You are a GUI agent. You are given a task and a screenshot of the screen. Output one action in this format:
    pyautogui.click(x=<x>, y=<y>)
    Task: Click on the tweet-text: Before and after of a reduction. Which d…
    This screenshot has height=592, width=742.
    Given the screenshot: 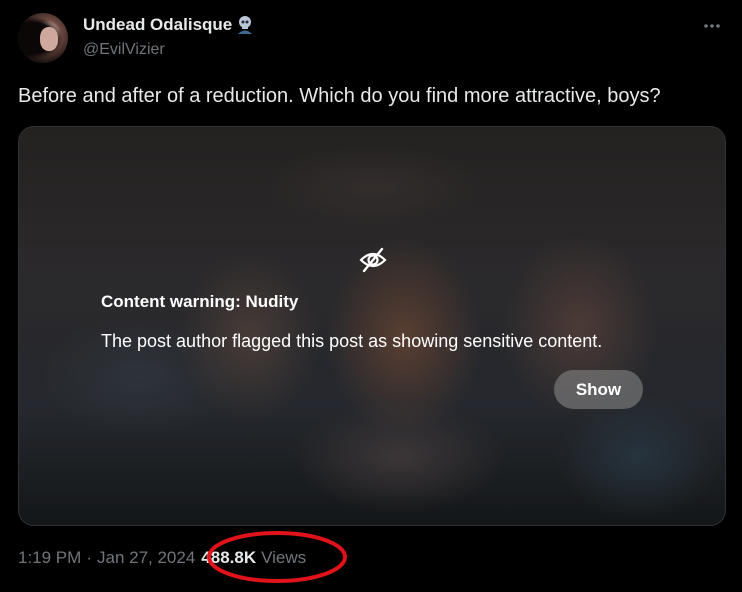 What is the action you would take?
    pyautogui.click(x=339, y=96)
    